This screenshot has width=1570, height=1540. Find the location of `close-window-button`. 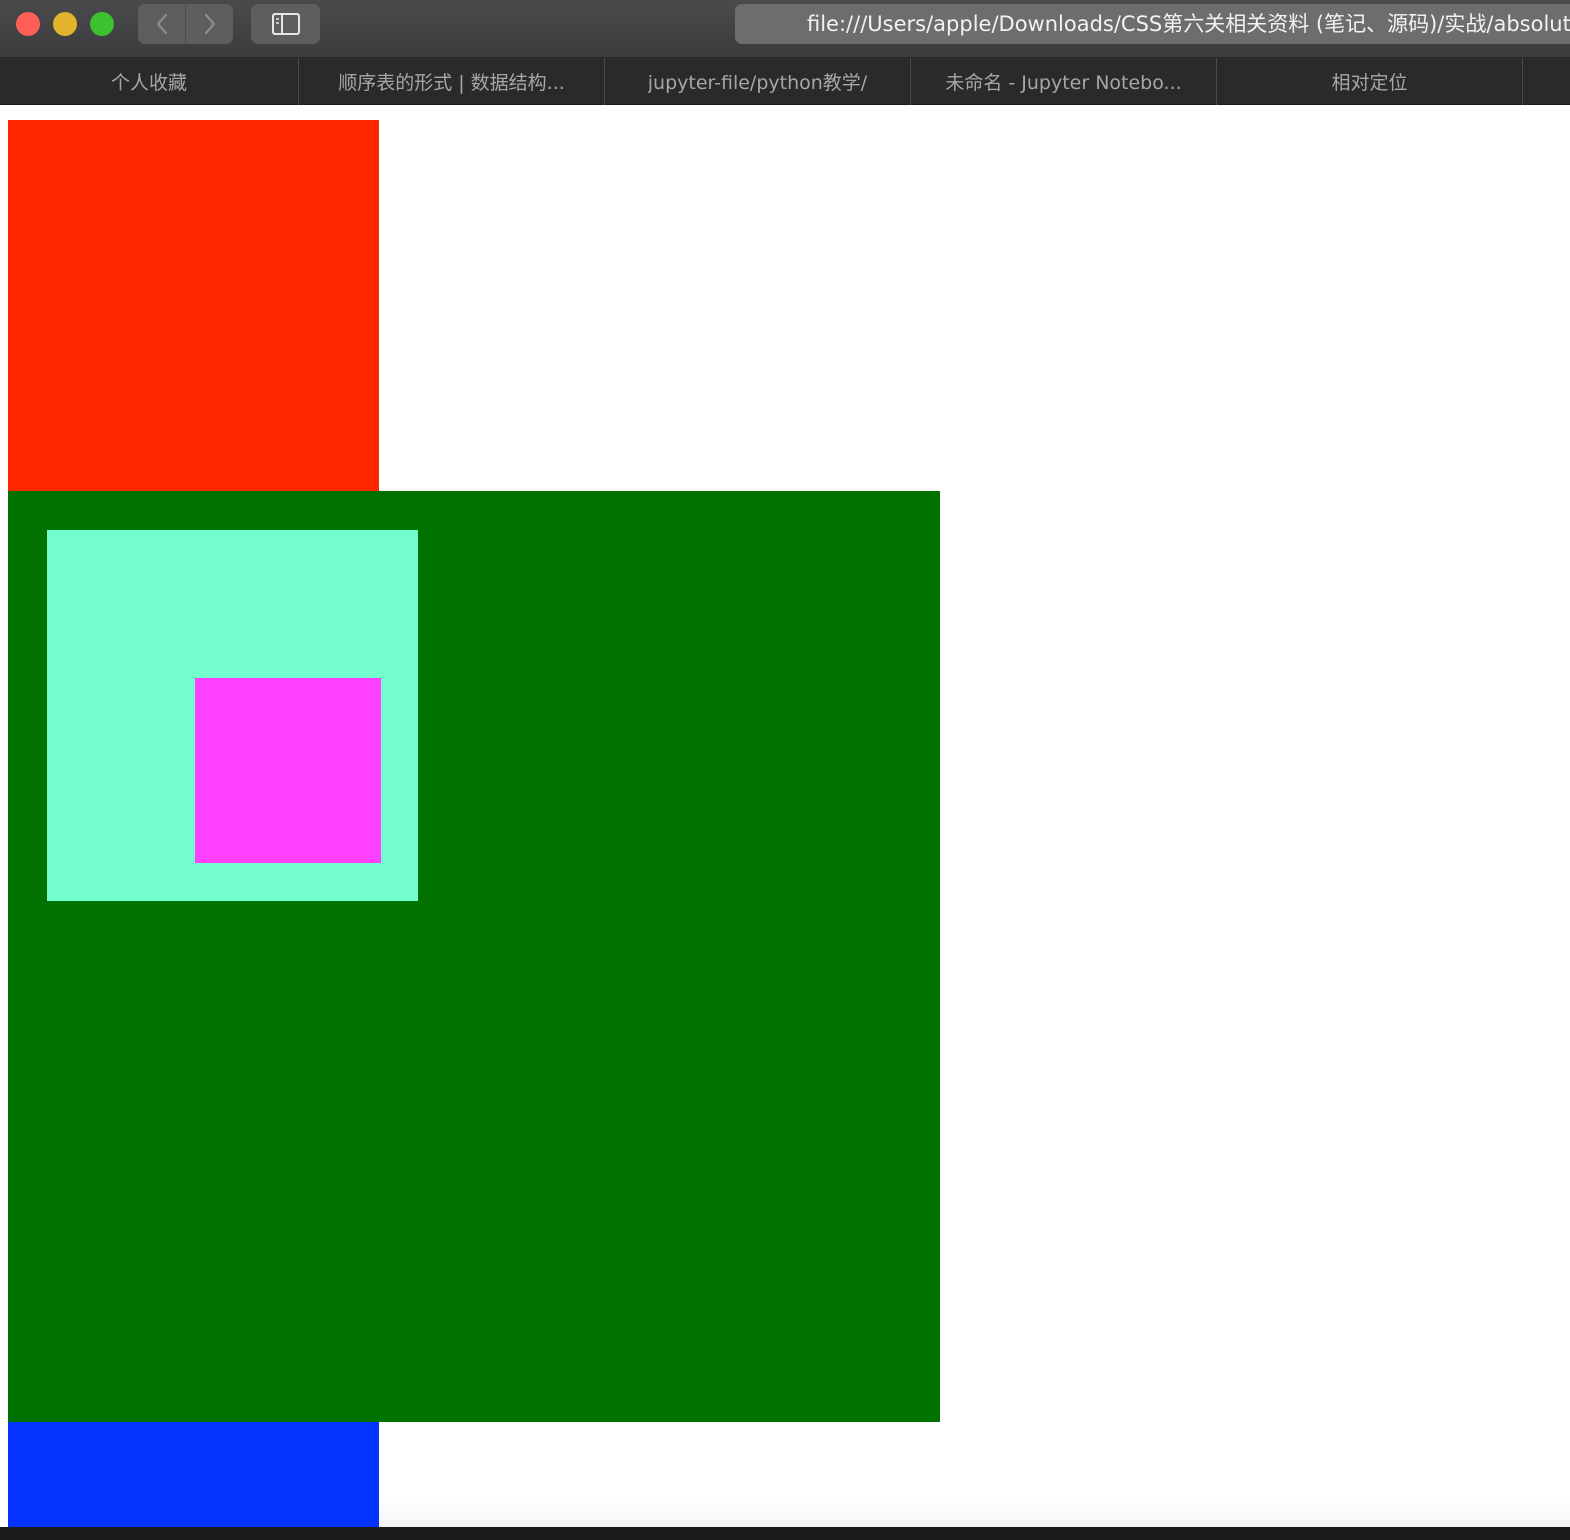

close-window-button is located at coordinates (28, 24).